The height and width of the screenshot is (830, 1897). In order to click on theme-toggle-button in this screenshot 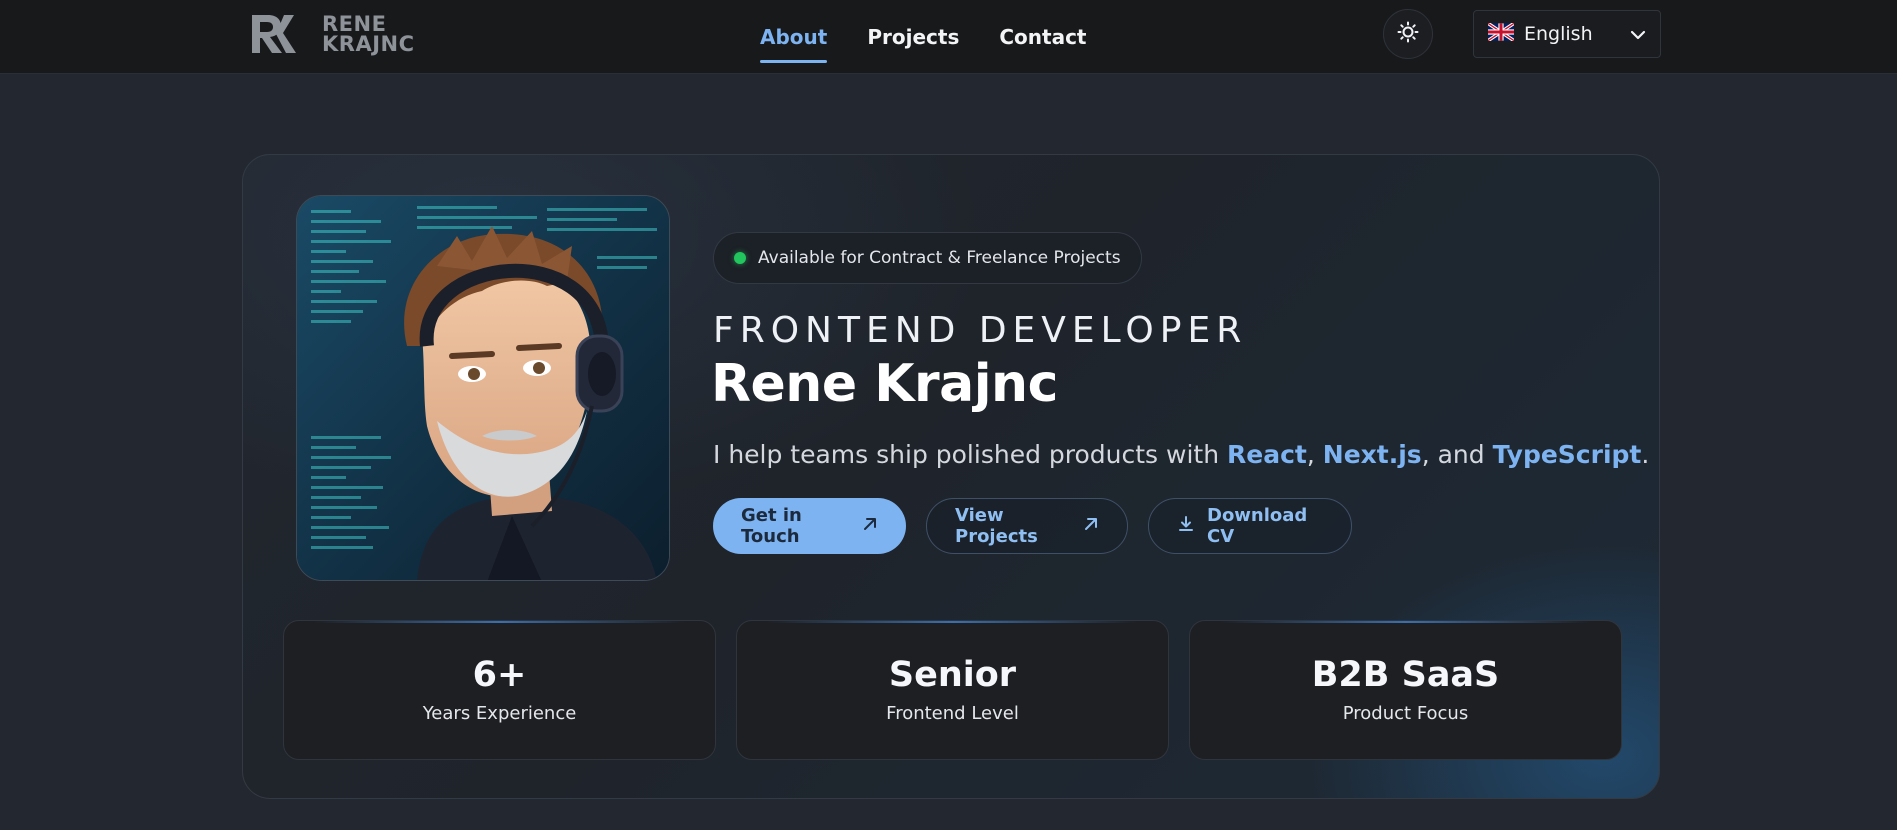, I will do `click(1408, 34)`.